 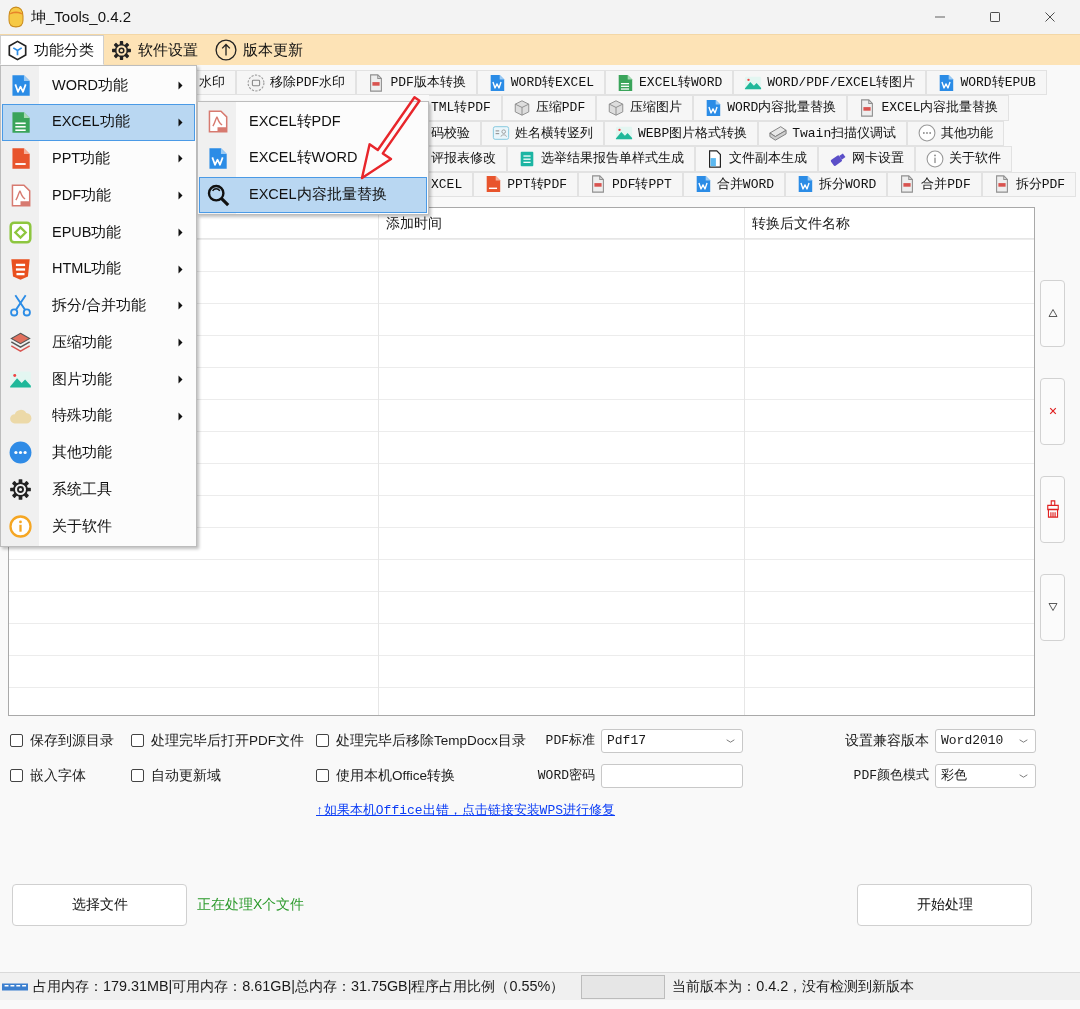 I want to click on toolbar-button: 压缩PDF, so click(x=549, y=108).